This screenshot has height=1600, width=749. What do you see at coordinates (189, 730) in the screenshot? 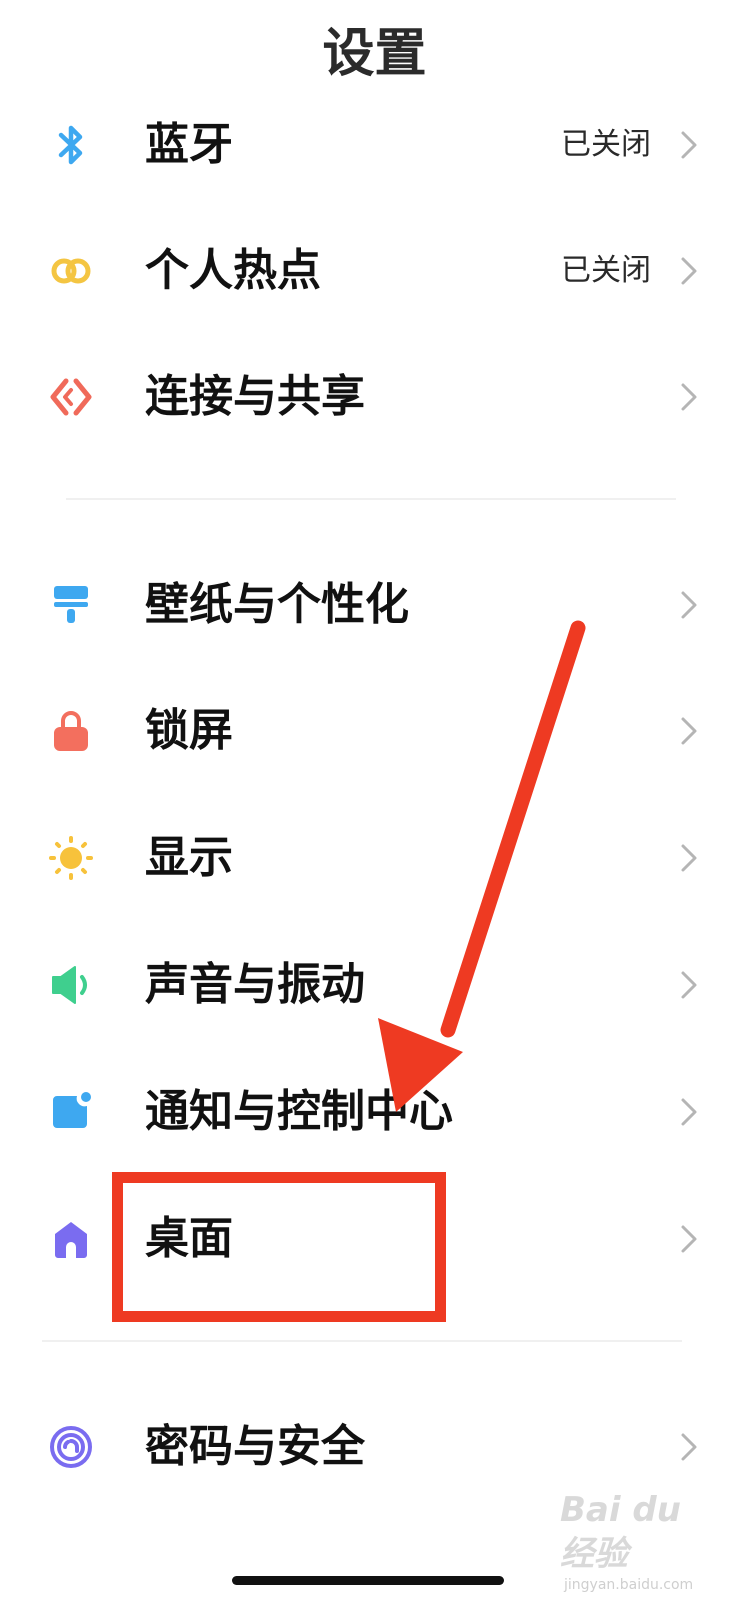
I see `settings-item-label: 锁屏` at bounding box center [189, 730].